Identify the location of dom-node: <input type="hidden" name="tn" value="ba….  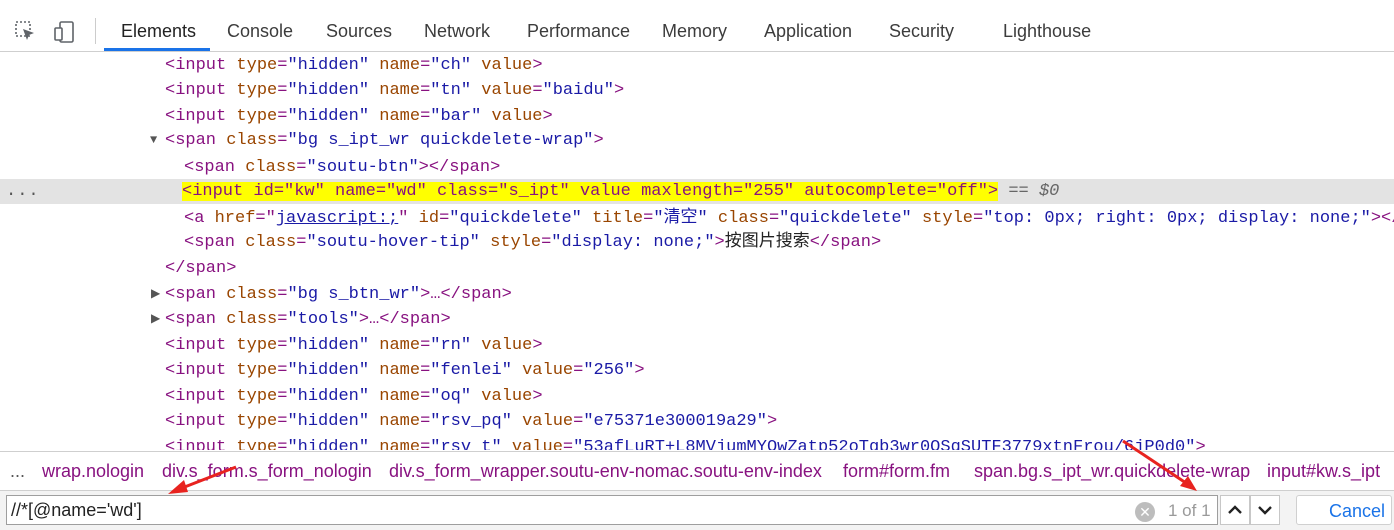
(697, 90).